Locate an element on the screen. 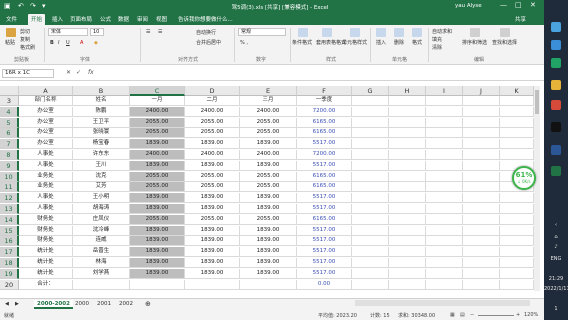 Image resolution: width=568 pixels, height=320 pixels. row-header: 11 is located at coordinates (9, 187).